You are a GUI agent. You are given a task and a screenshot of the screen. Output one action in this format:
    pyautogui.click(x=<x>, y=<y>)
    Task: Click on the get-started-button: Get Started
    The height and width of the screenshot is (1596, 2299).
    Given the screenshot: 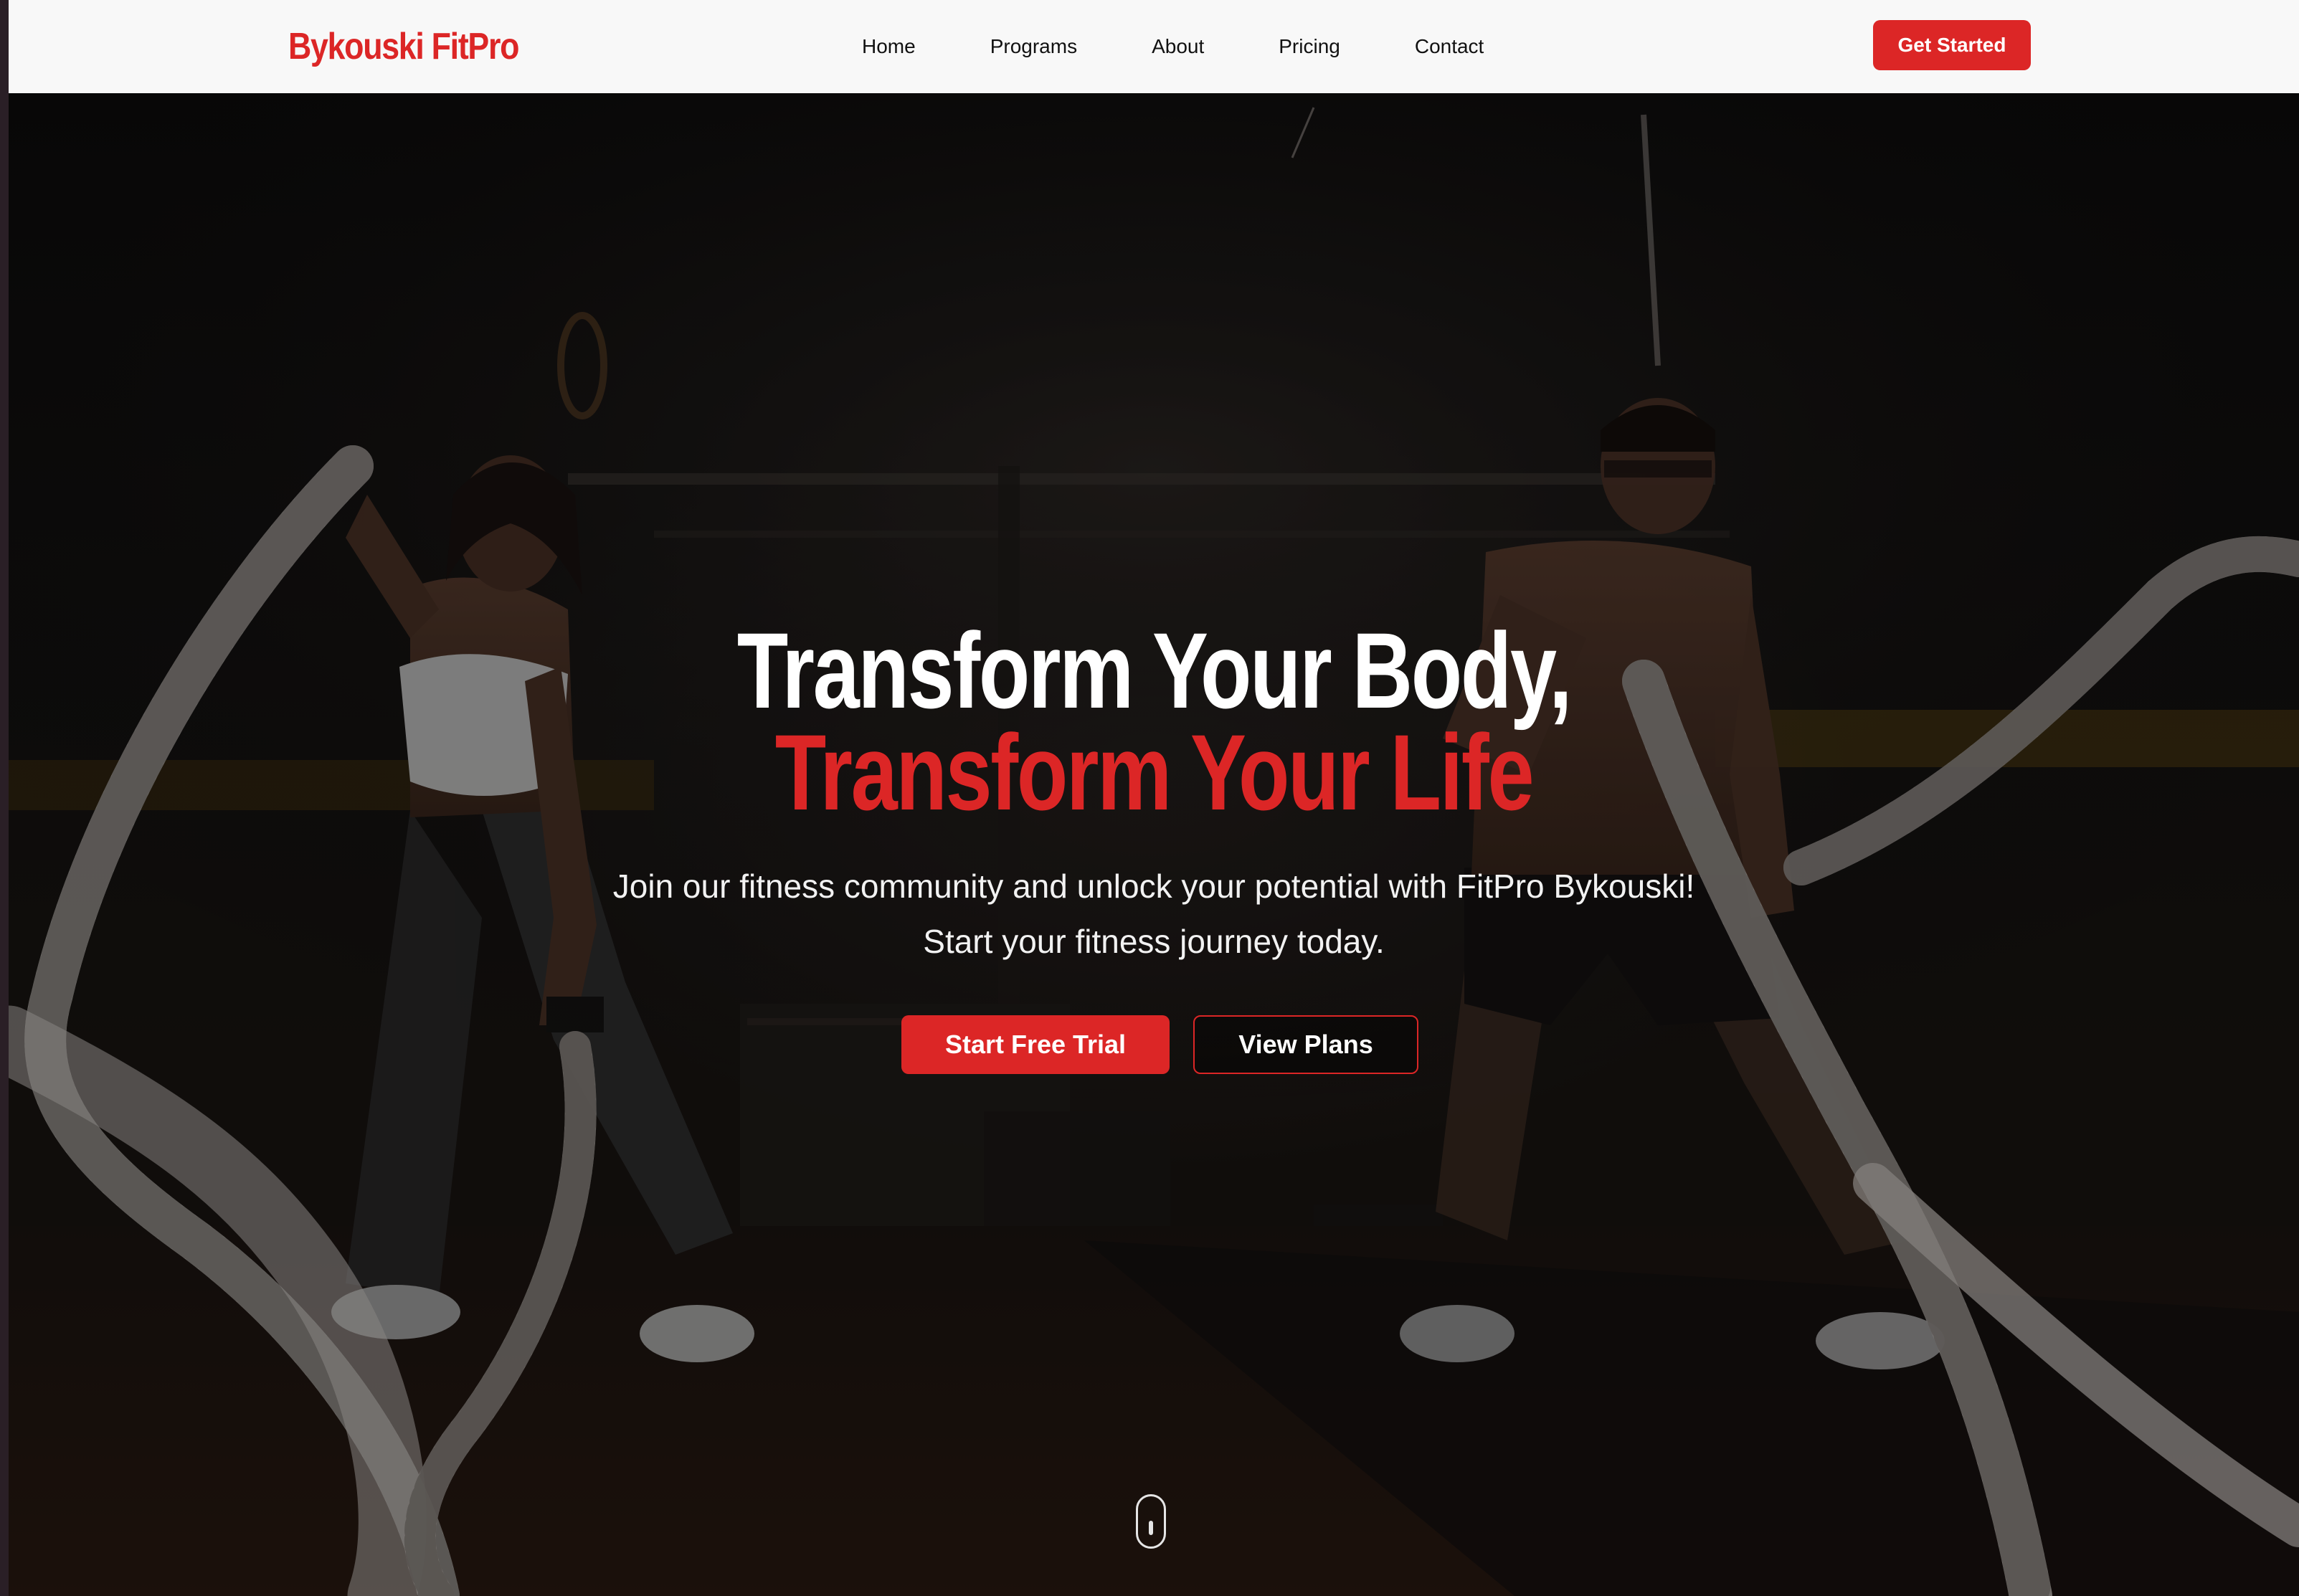 What is the action you would take?
    pyautogui.click(x=1952, y=45)
    